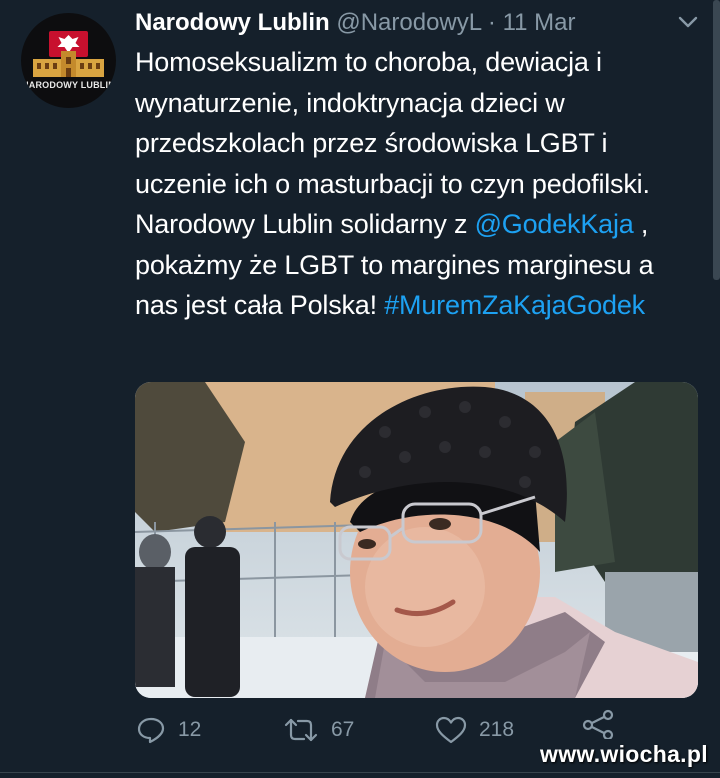 Image resolution: width=720 pixels, height=778 pixels. I want to click on retweet-button: 67, so click(318, 730).